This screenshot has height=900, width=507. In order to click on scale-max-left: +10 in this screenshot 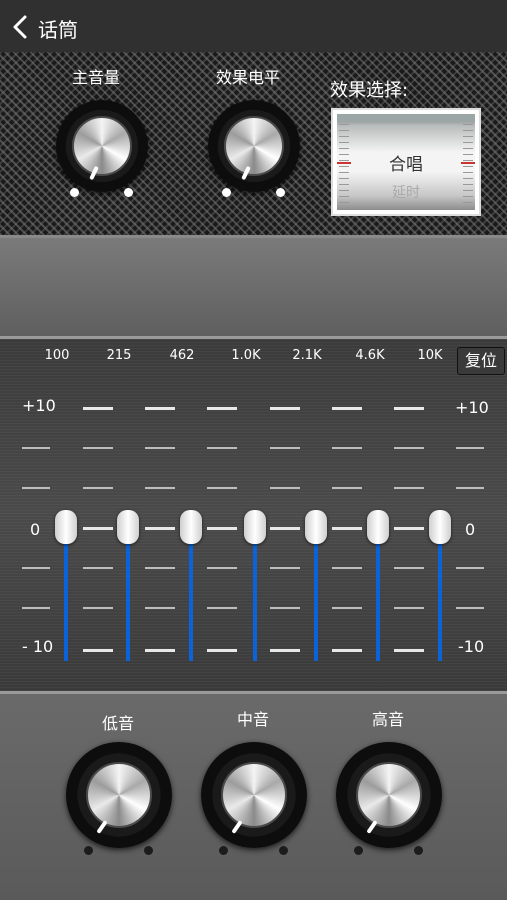, I will do `click(39, 405)`.